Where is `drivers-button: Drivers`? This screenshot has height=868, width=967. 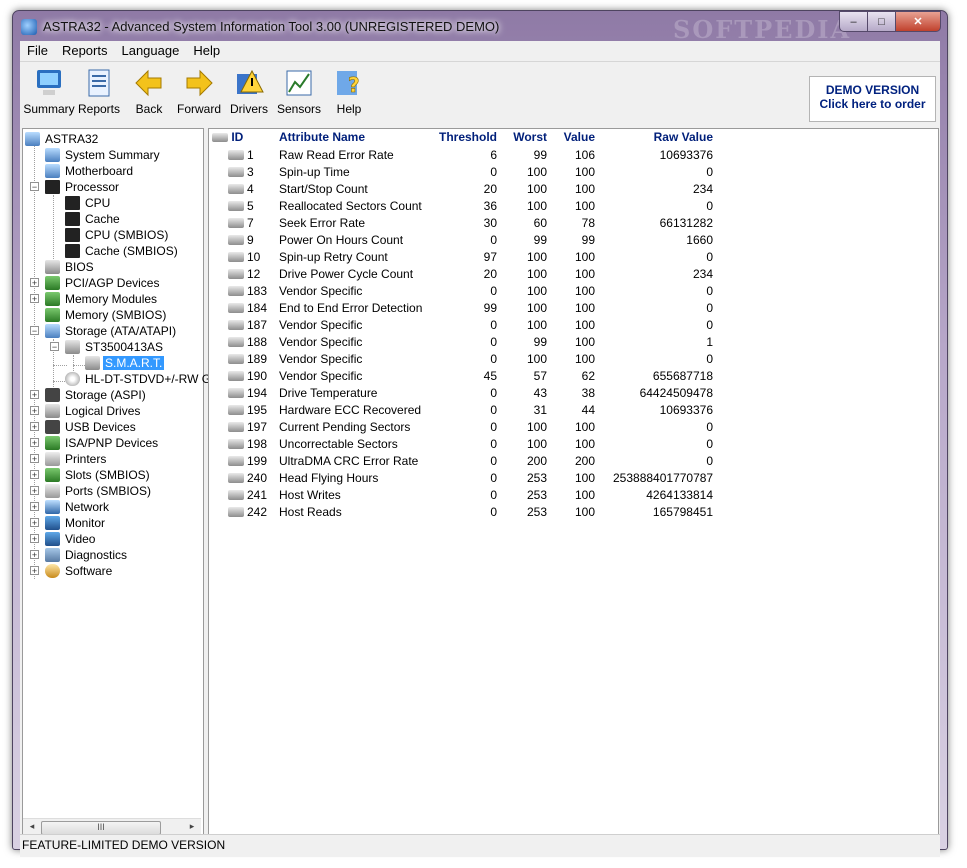
drivers-button: Drivers is located at coordinates (249, 91).